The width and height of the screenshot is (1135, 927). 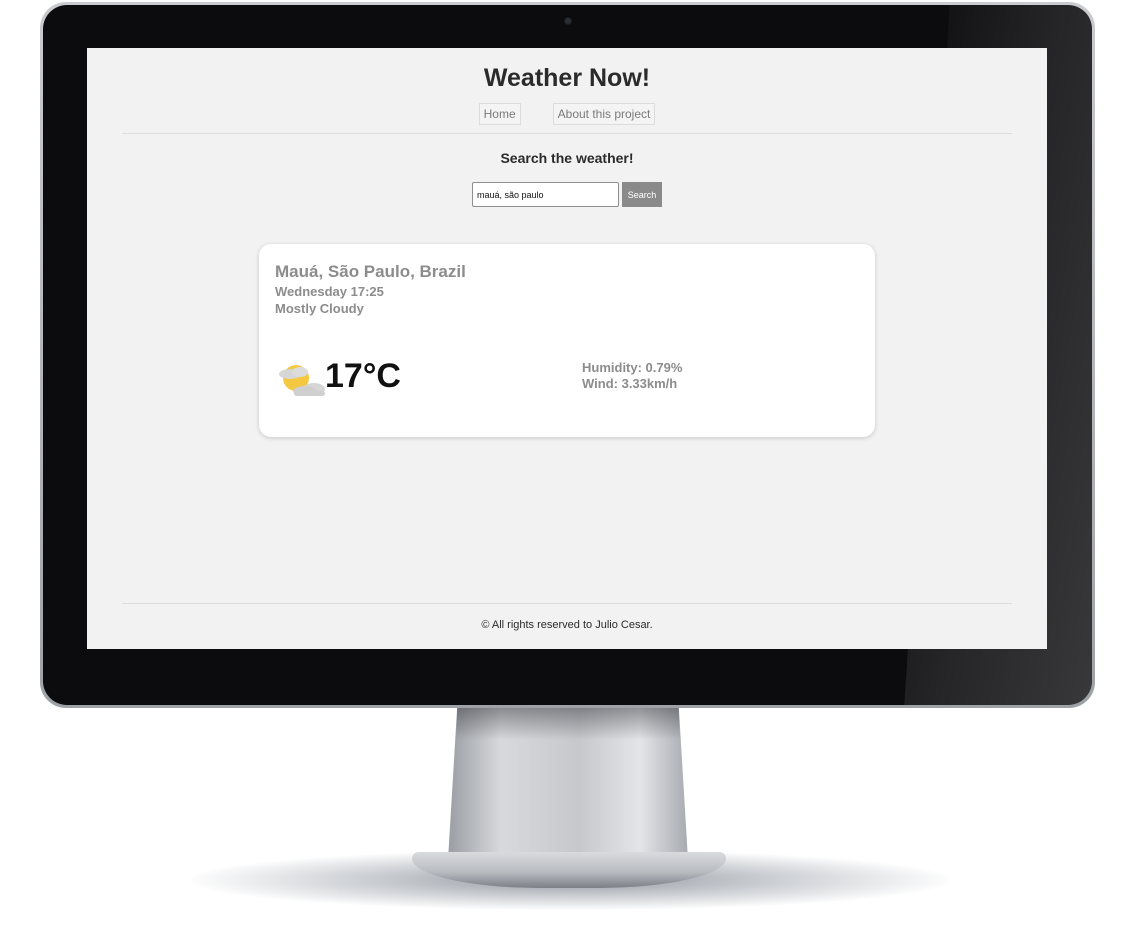 I want to click on location-name: Mauá, São Paulo, Brazil, so click(x=370, y=271).